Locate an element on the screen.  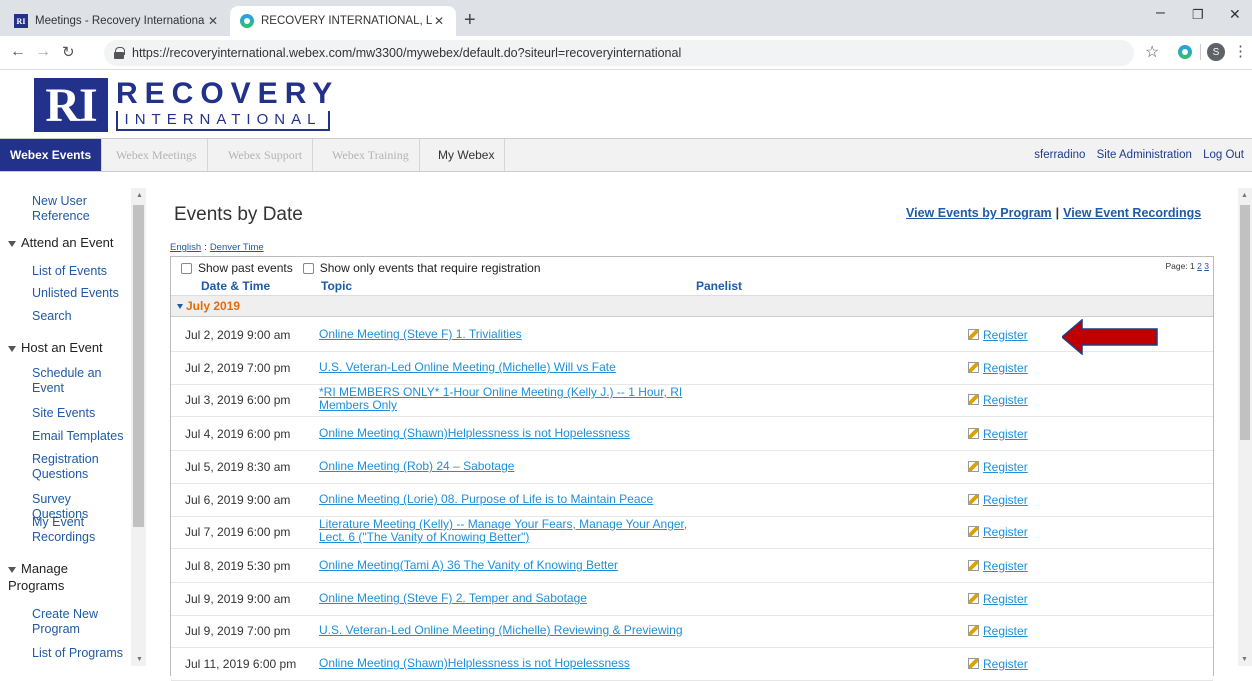
show-past-events-checkbox is located at coordinates (186, 268).